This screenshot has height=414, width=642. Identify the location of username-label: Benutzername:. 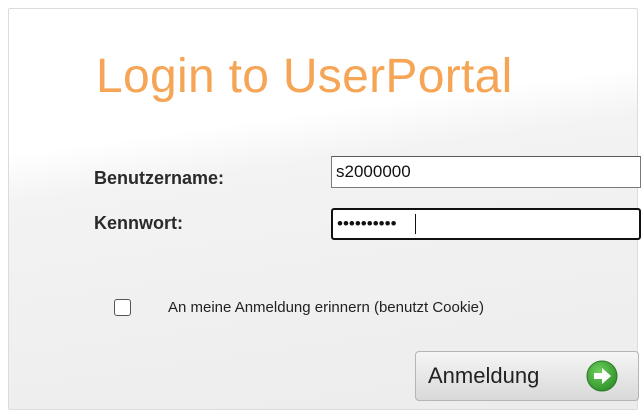
(159, 178).